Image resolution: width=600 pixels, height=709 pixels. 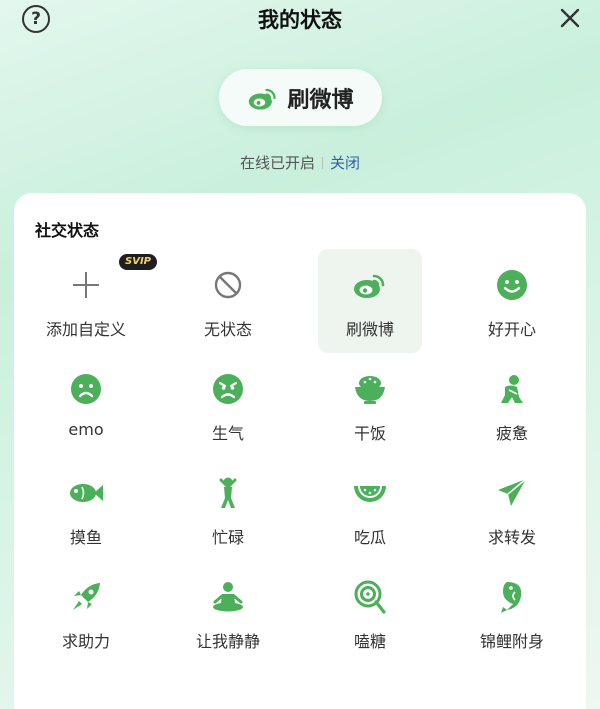 What do you see at coordinates (277, 163) in the screenshot?
I see `online-status-text: 在线已开启` at bounding box center [277, 163].